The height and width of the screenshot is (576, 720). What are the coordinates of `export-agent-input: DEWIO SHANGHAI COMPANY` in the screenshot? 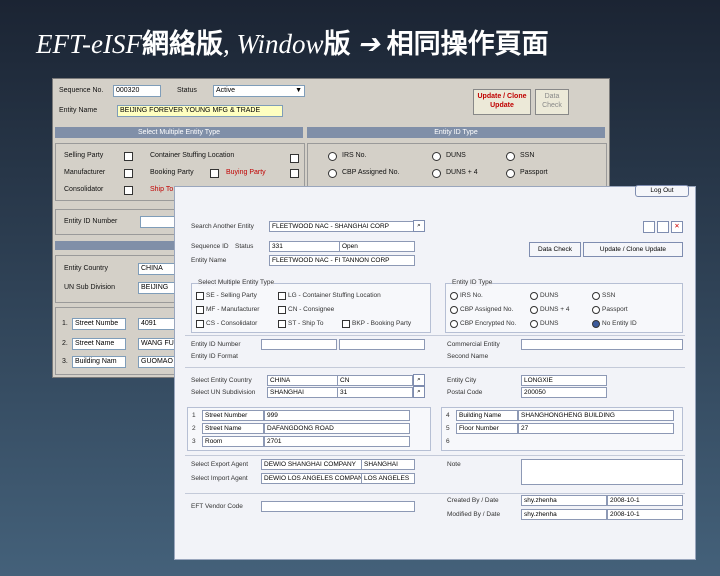 It's located at (312, 464).